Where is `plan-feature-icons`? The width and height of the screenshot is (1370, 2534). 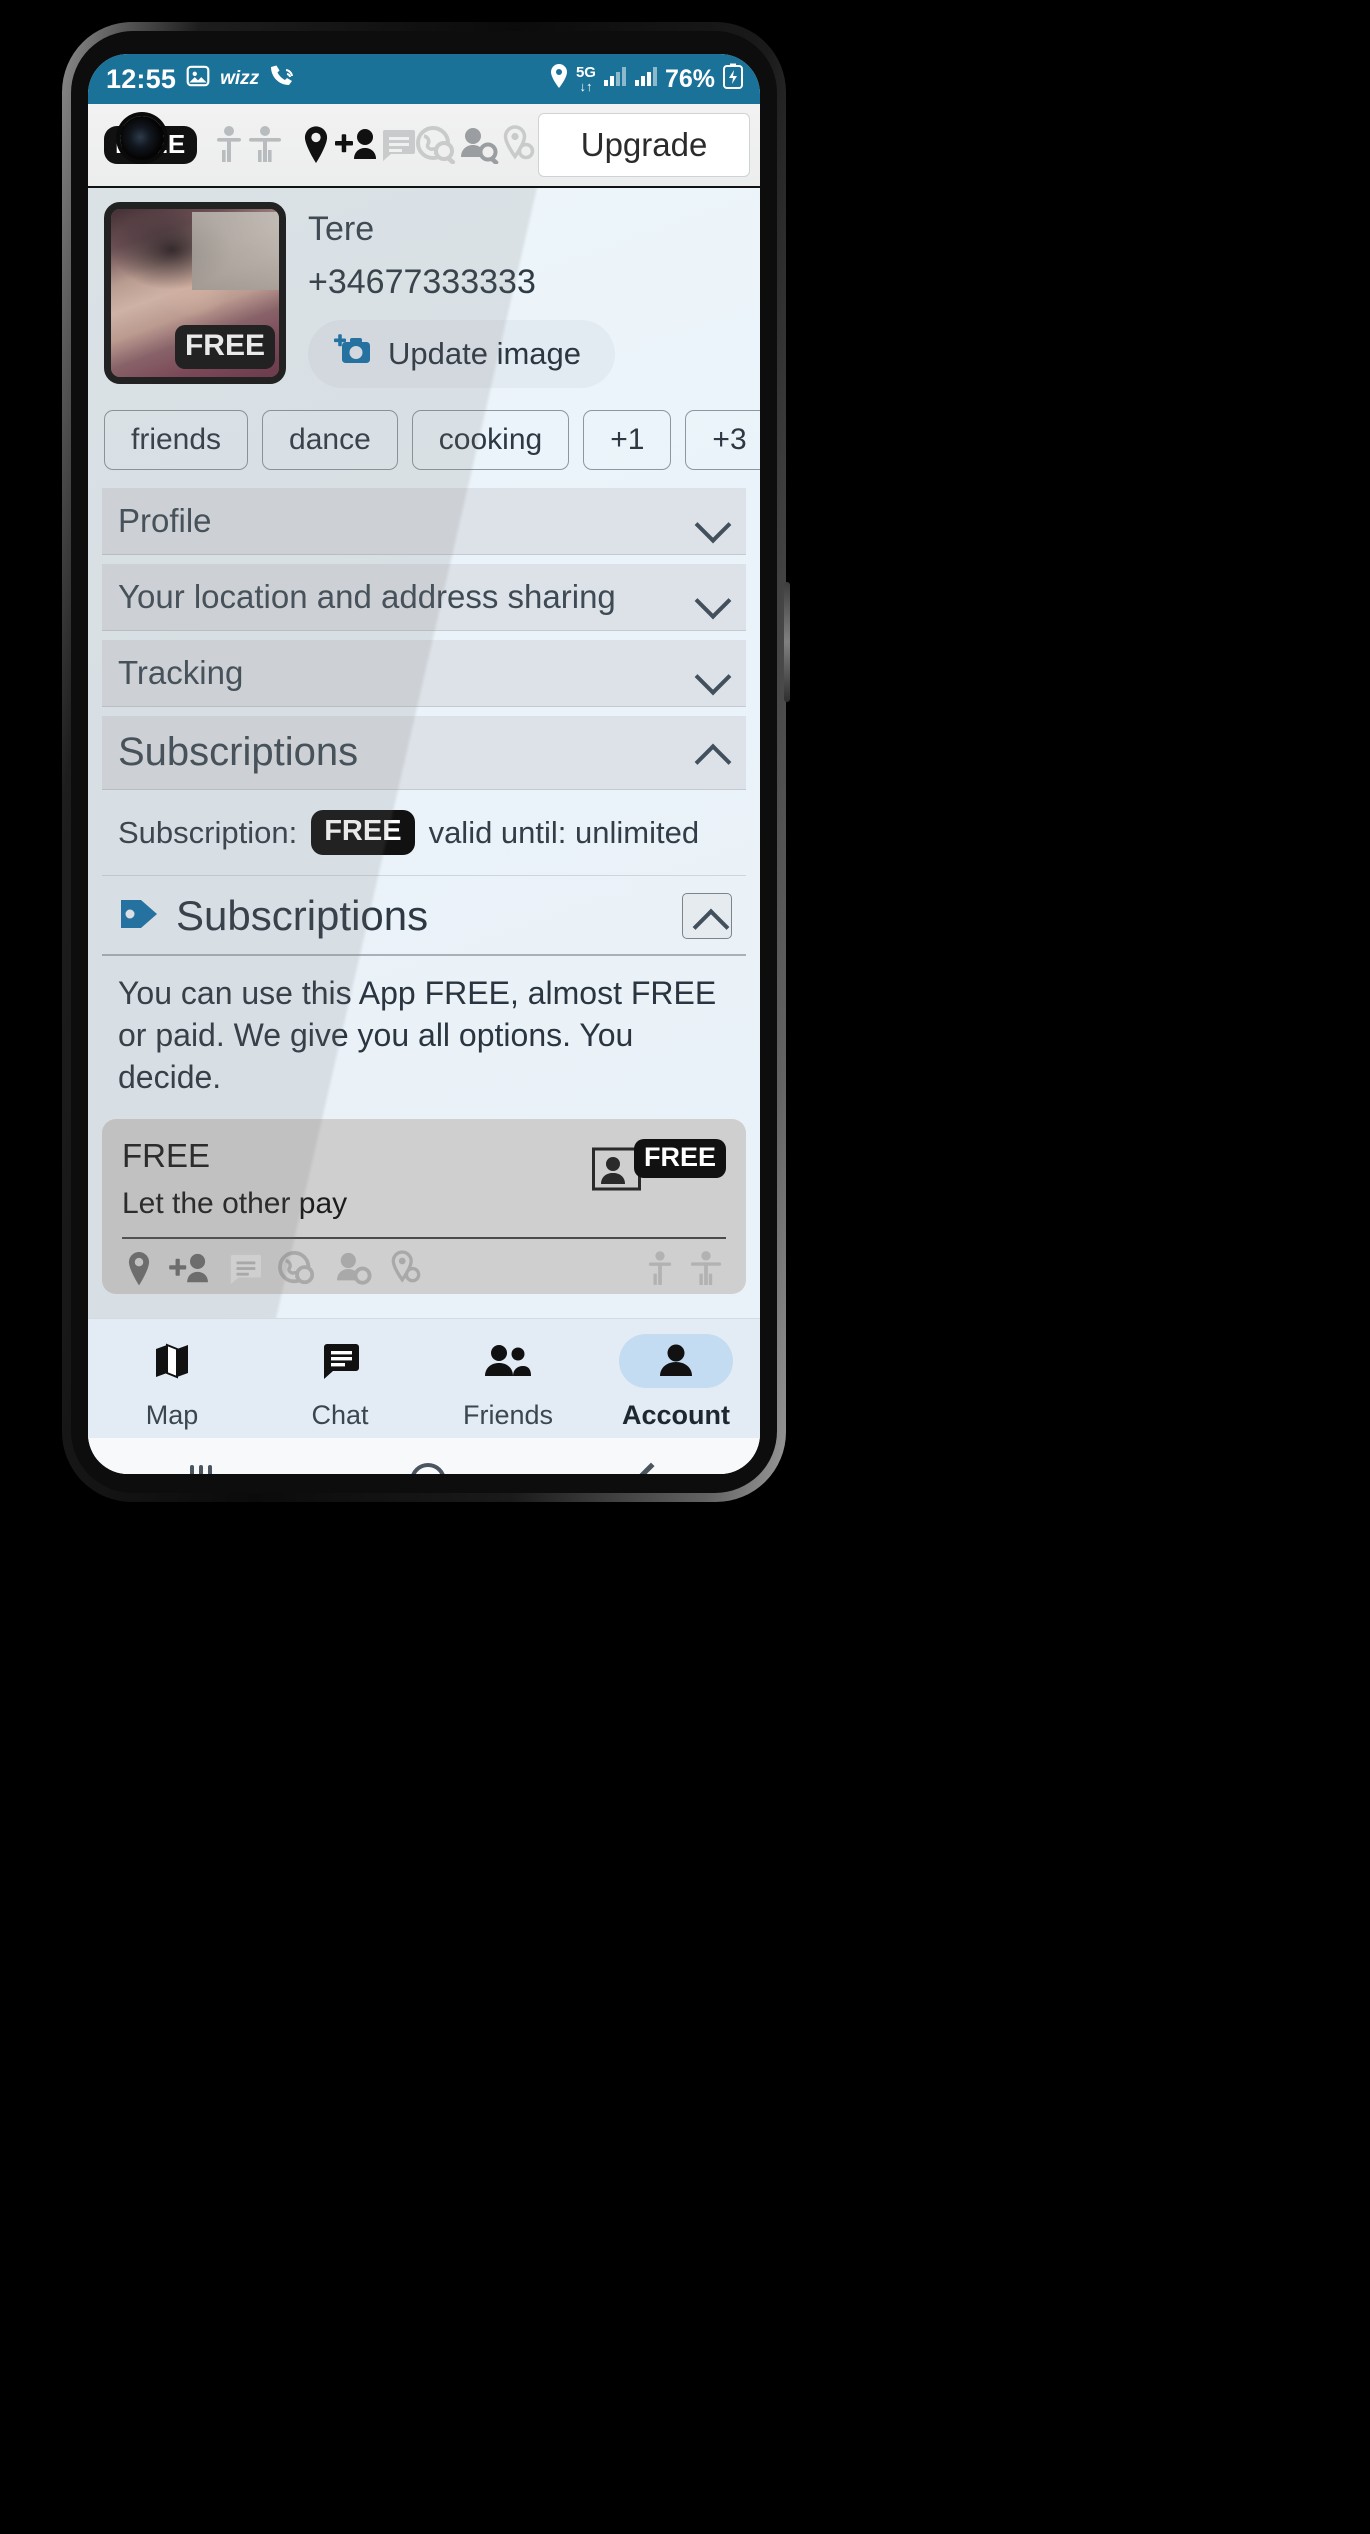
plan-feature-icons is located at coordinates (424, 1266).